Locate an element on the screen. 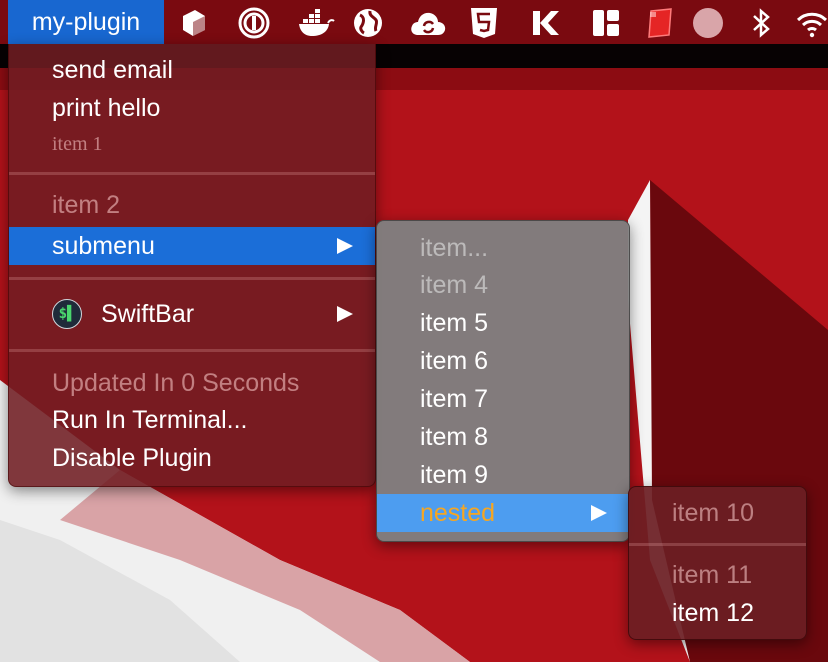 The height and width of the screenshot is (662, 828). cloud-sync-icon is located at coordinates (428, 23).